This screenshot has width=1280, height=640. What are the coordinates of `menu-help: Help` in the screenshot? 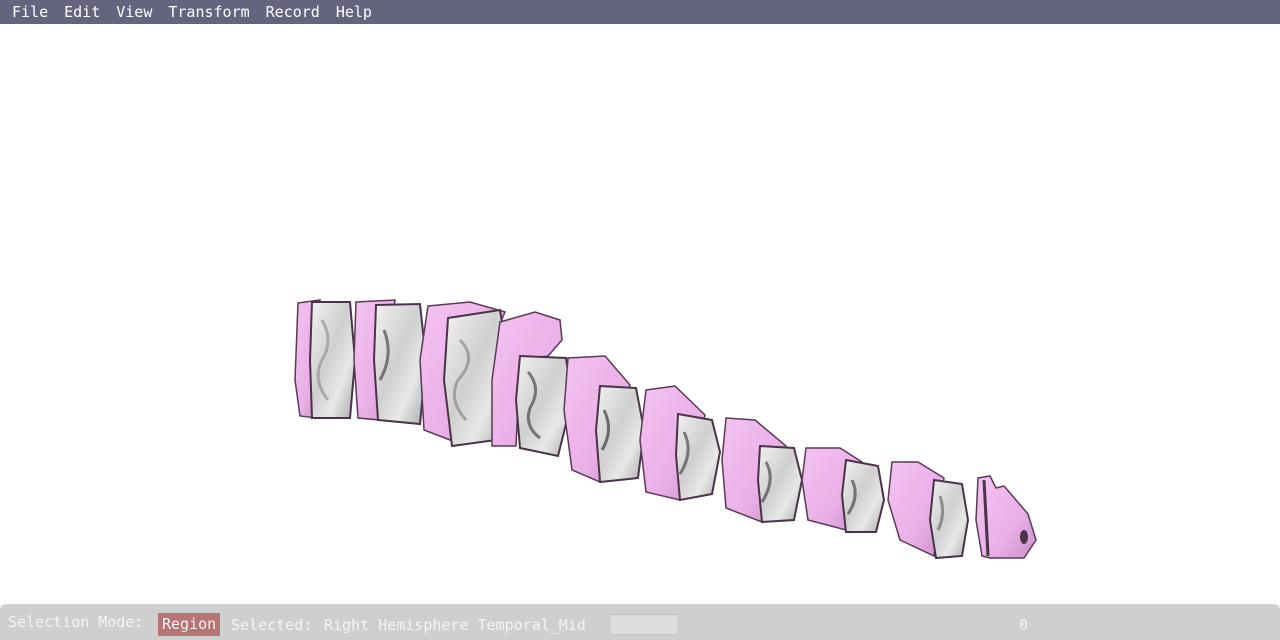 It's located at (354, 12).